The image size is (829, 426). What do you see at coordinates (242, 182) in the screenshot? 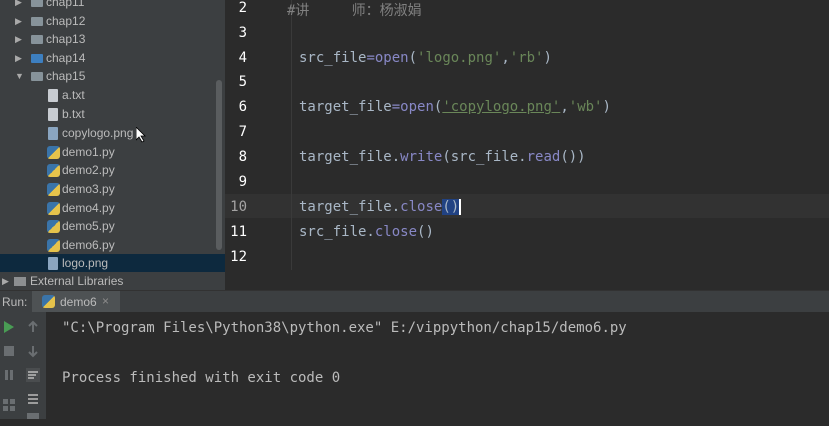
I see `line-number: 9` at bounding box center [242, 182].